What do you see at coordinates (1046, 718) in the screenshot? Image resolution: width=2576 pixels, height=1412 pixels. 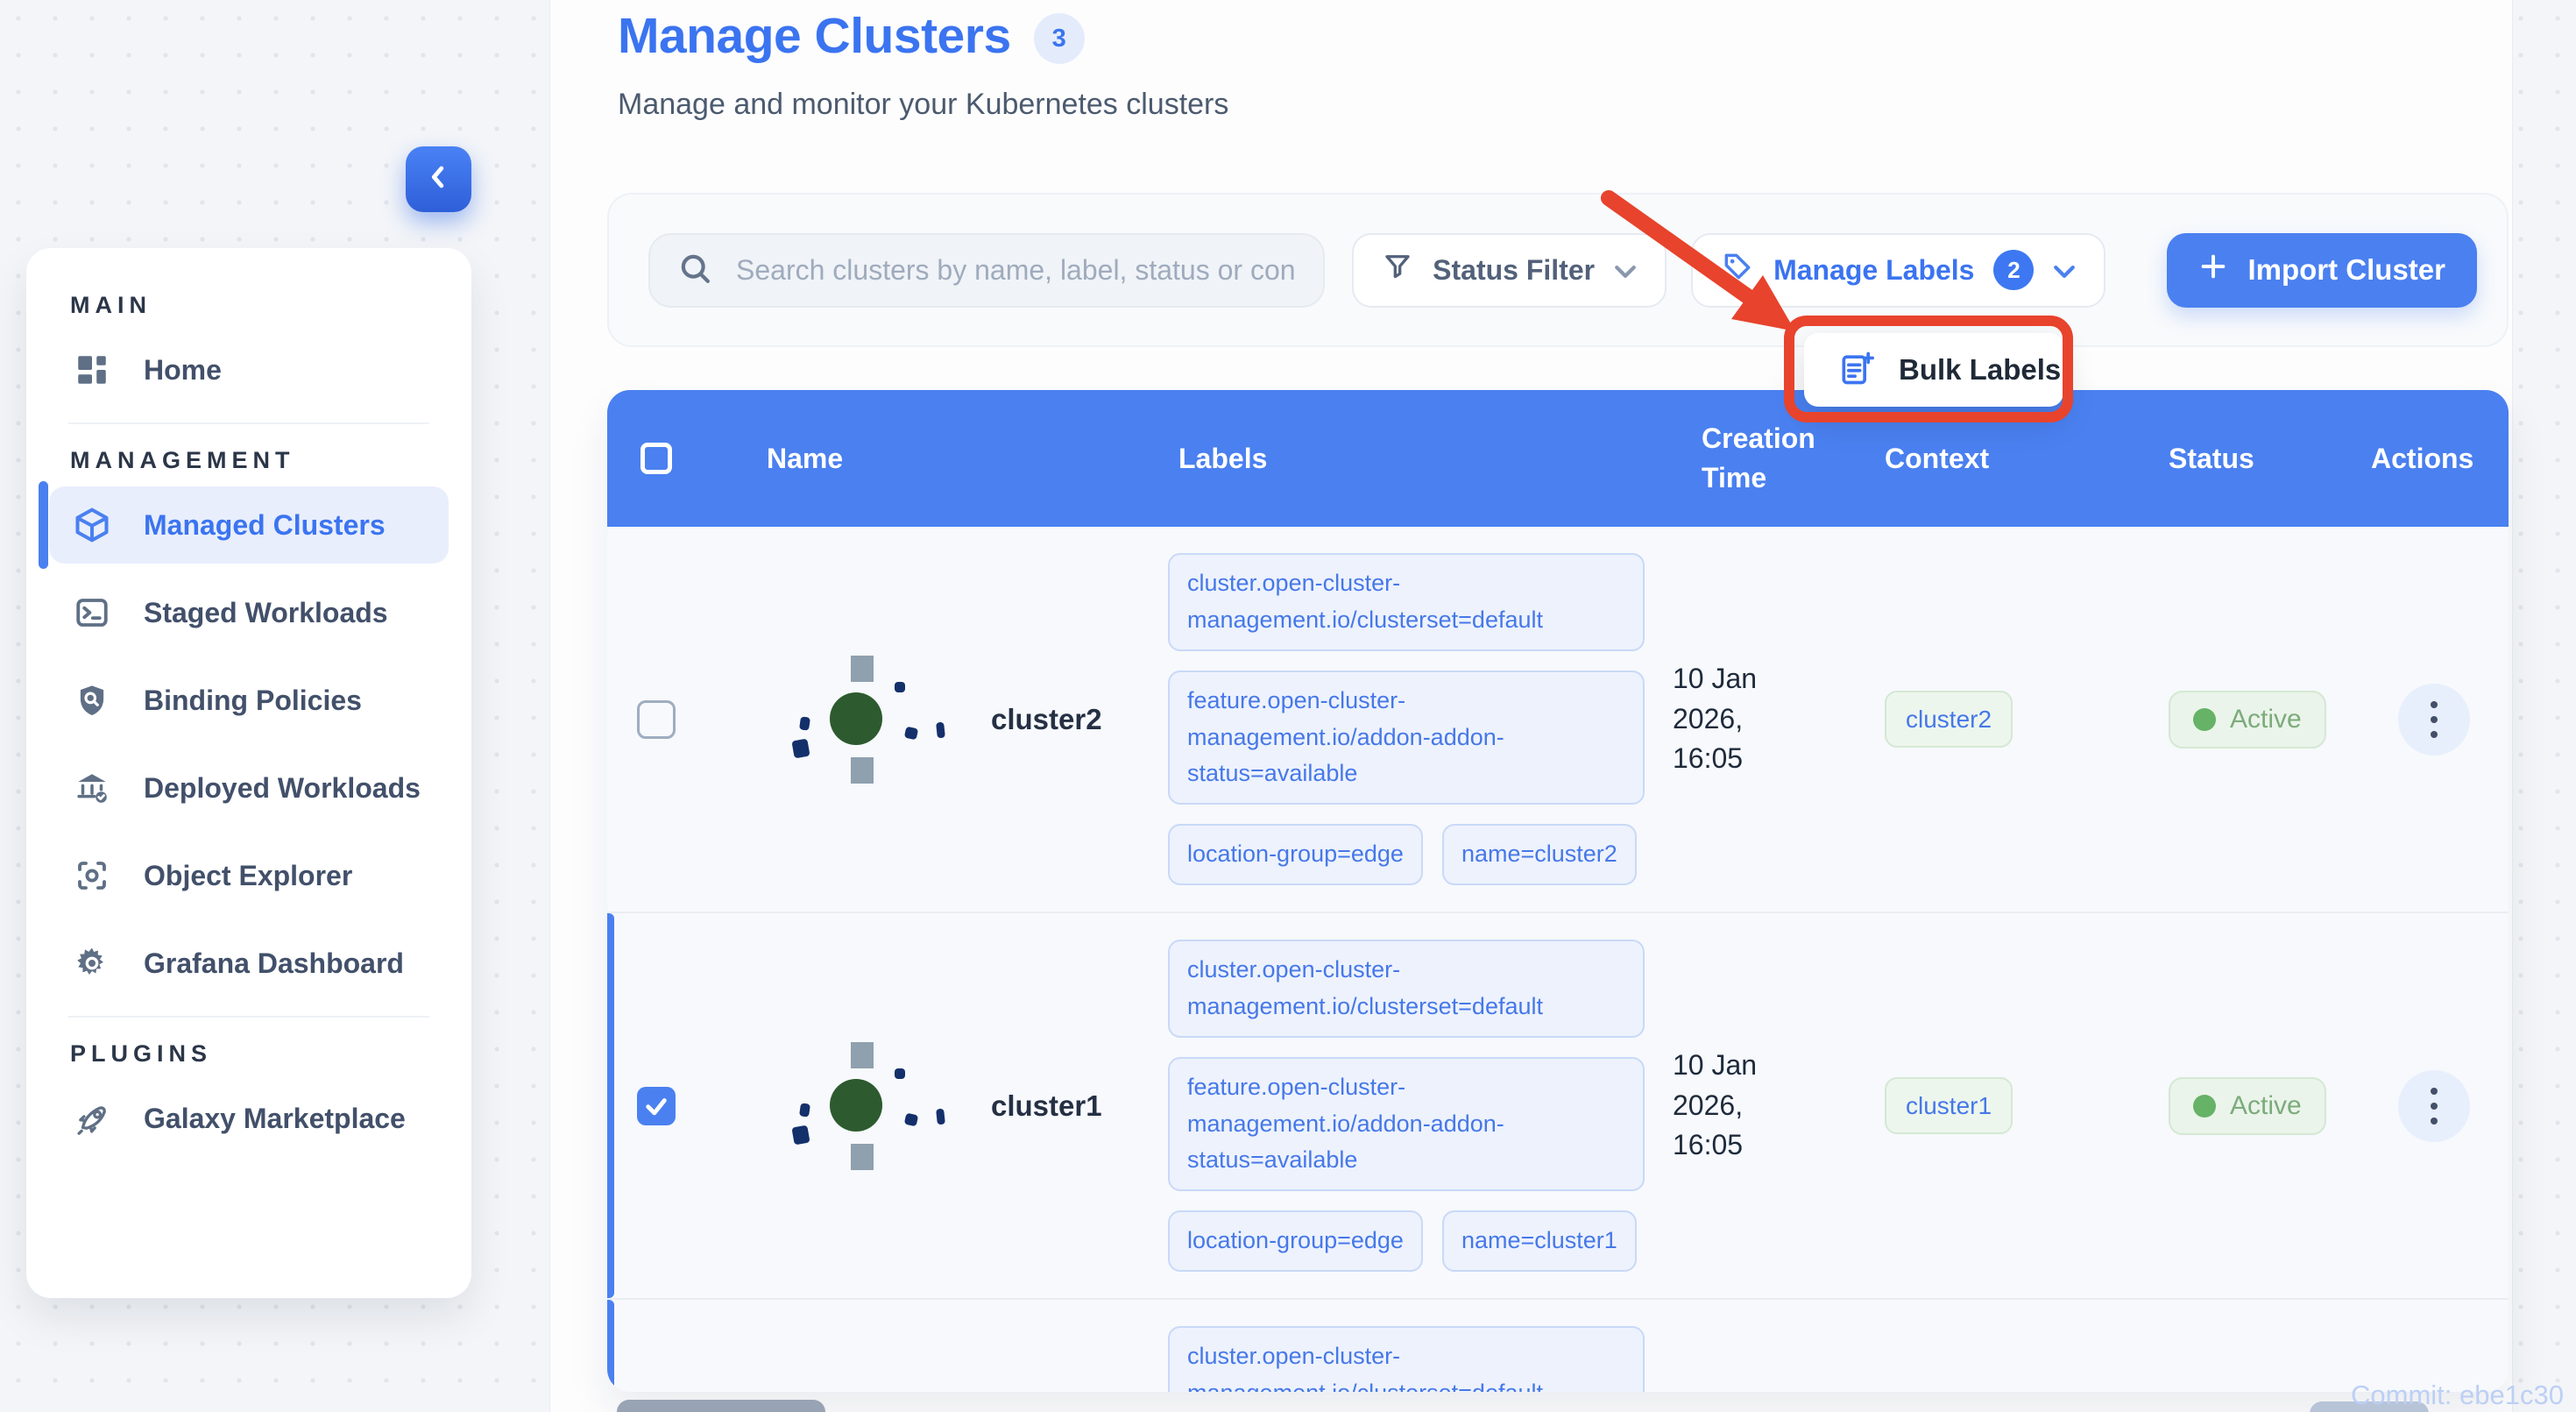 I see `cluster-name: cluster2` at bounding box center [1046, 718].